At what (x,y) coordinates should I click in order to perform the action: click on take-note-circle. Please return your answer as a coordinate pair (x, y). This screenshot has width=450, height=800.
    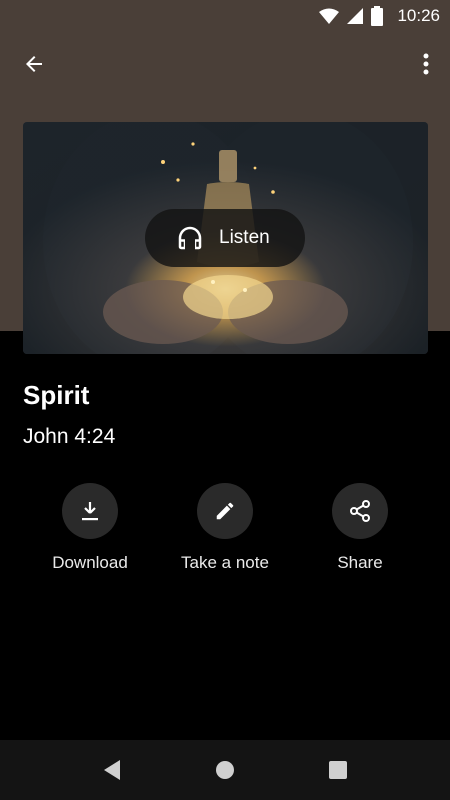
    Looking at the image, I should click on (225, 511).